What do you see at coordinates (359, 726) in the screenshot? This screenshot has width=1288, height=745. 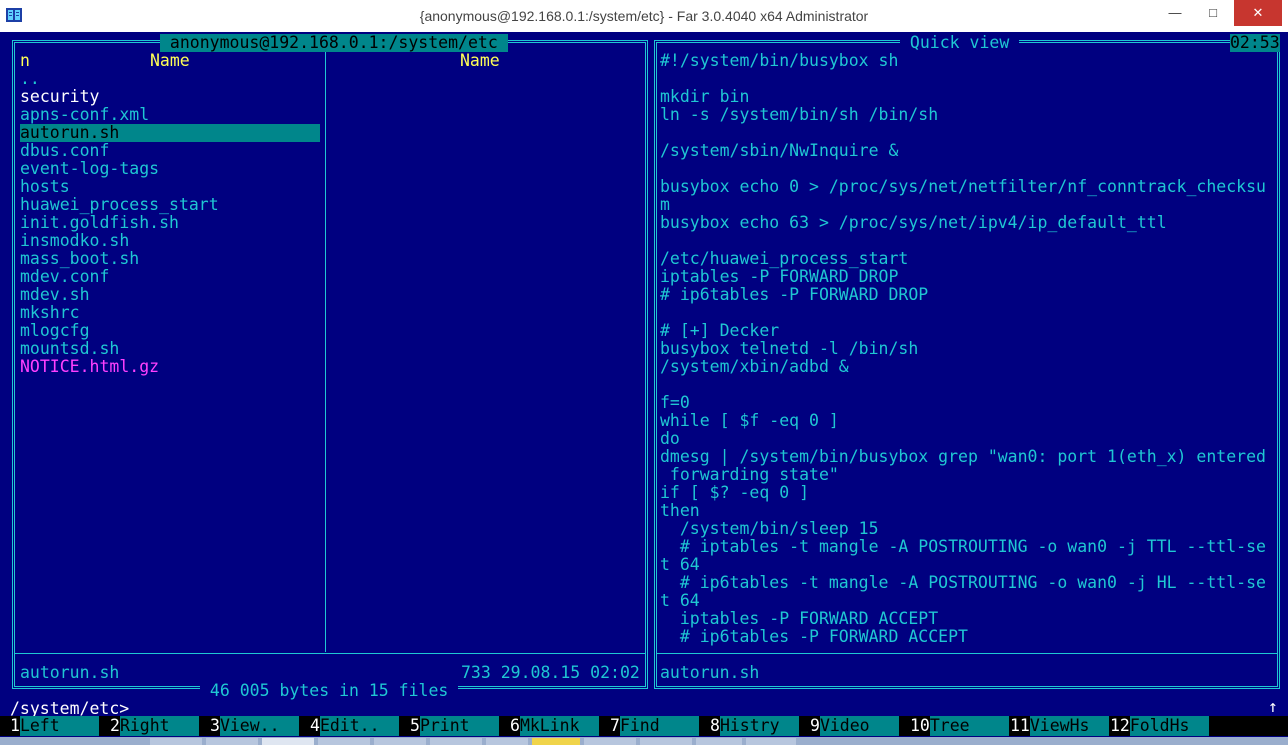 I see `fkey-label: Edit..` at bounding box center [359, 726].